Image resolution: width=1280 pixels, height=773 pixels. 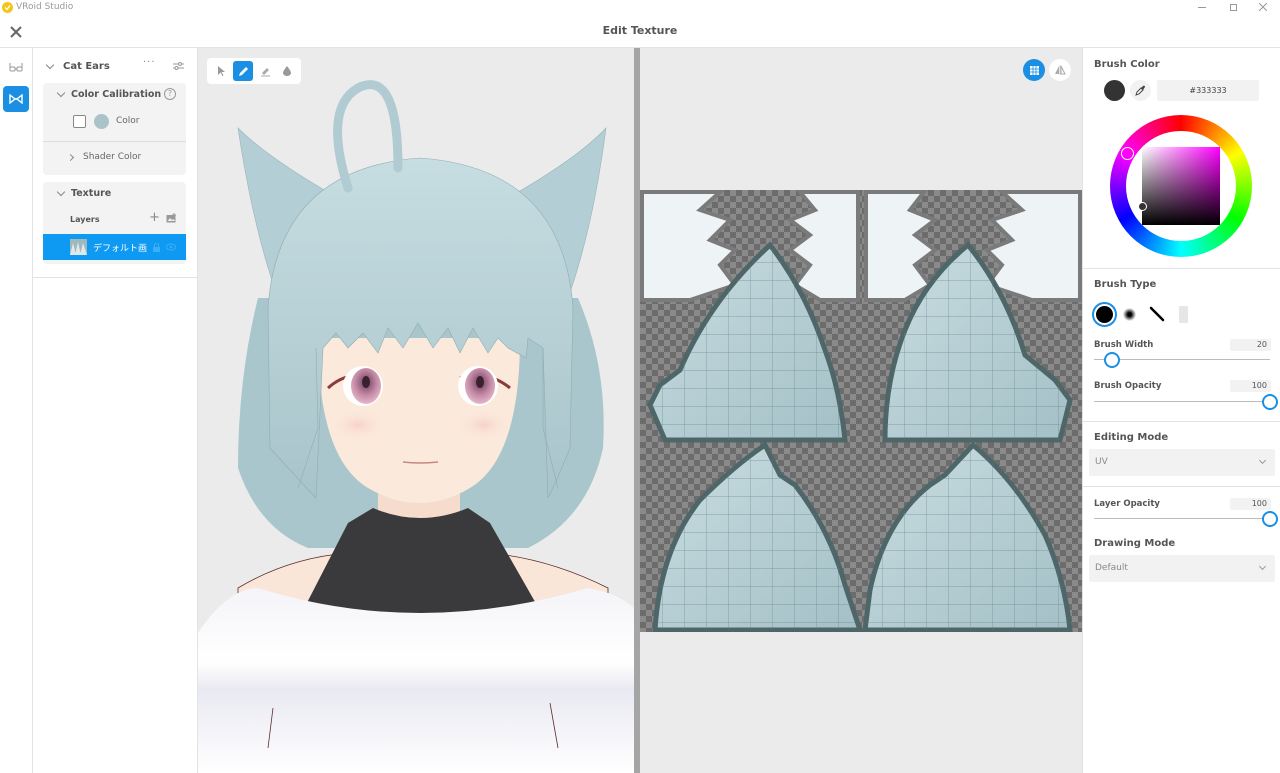 I want to click on color-calibration-card: Color Calibration ? Color Shader Color, so click(x=114, y=129).